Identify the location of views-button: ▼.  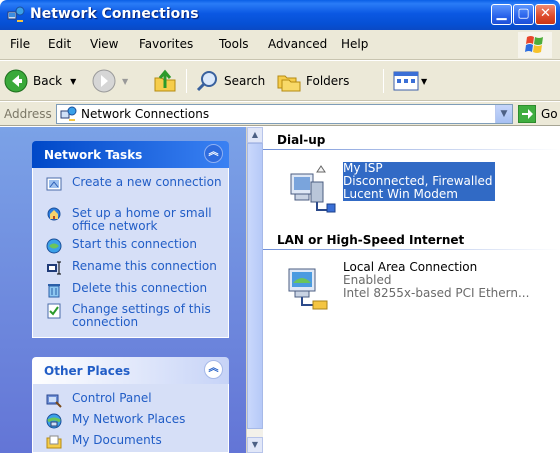
(410, 81).